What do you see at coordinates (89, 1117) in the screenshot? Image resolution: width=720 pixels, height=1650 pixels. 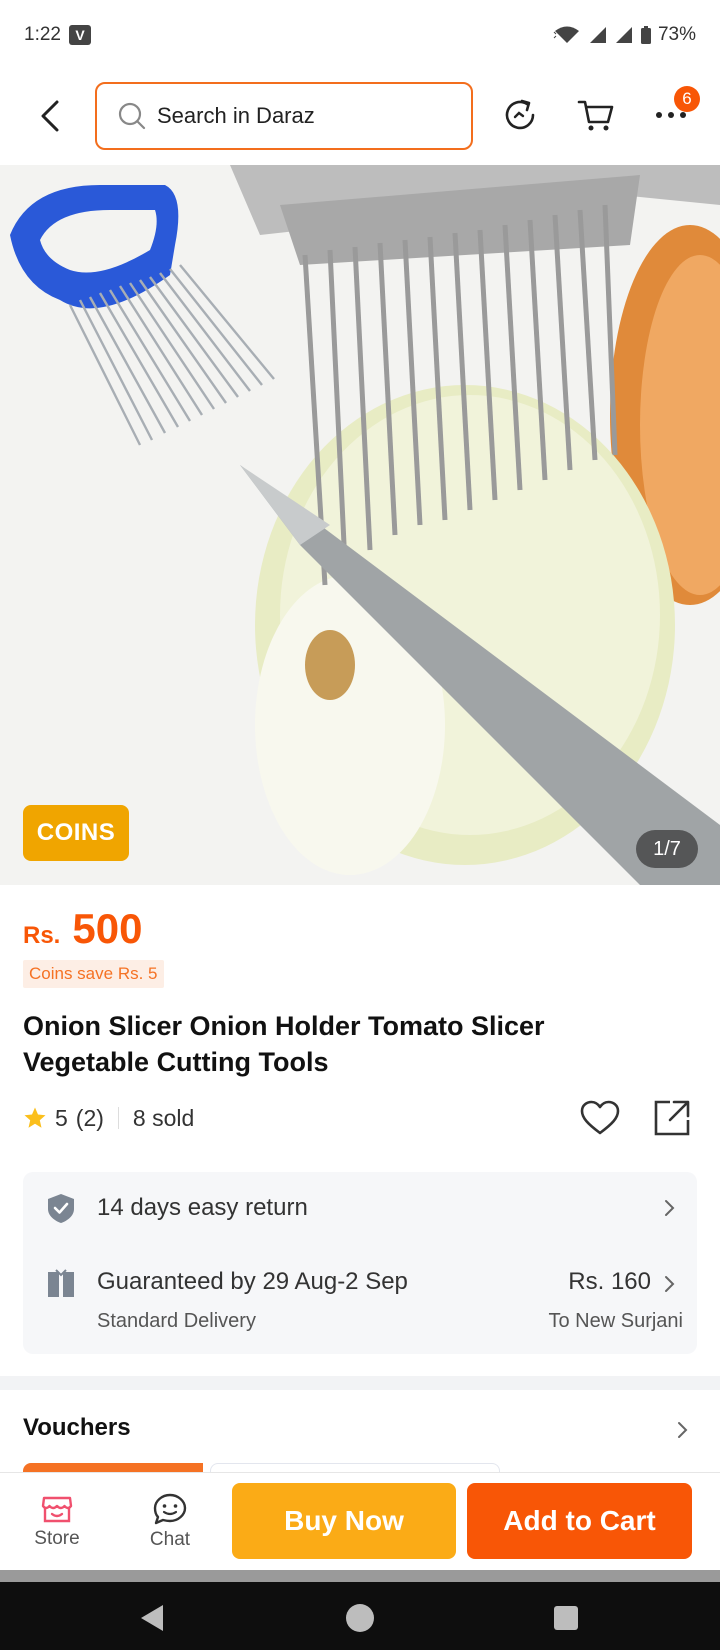 I see `rating-count: (2)` at bounding box center [89, 1117].